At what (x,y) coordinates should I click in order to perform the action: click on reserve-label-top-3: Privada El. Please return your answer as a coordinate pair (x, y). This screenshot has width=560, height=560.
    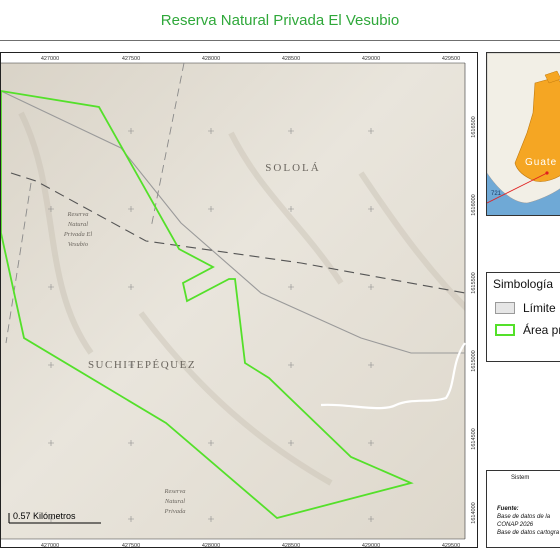
    Looking at the image, I should click on (78, 234).